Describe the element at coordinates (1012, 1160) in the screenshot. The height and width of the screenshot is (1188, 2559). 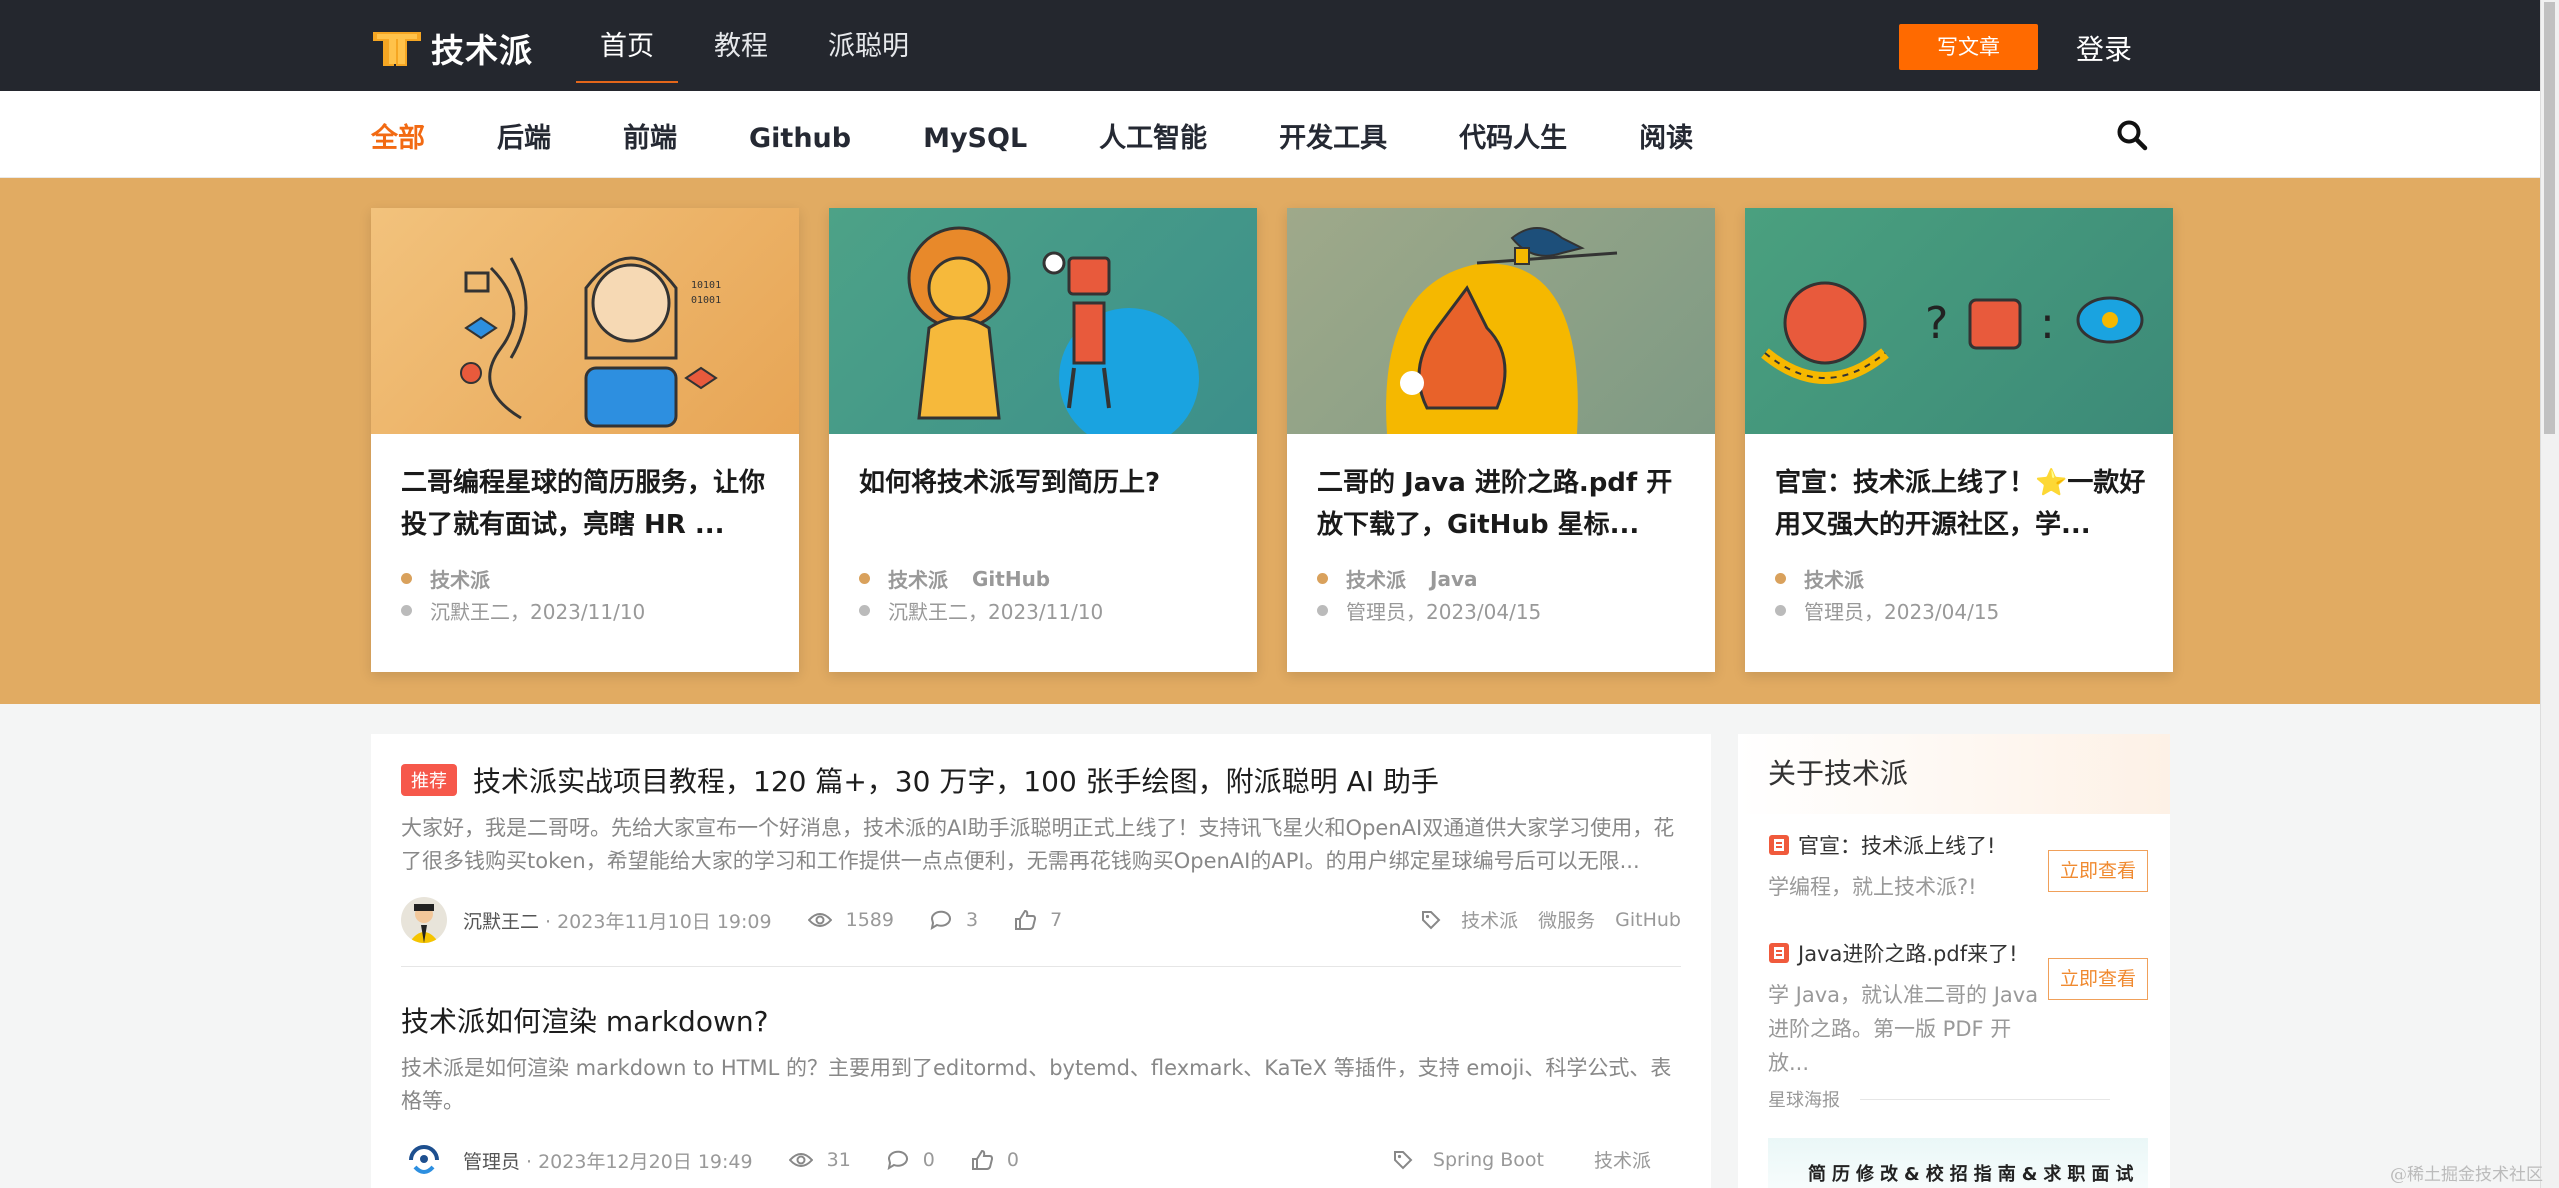
I see `likes-count: 0` at that location.